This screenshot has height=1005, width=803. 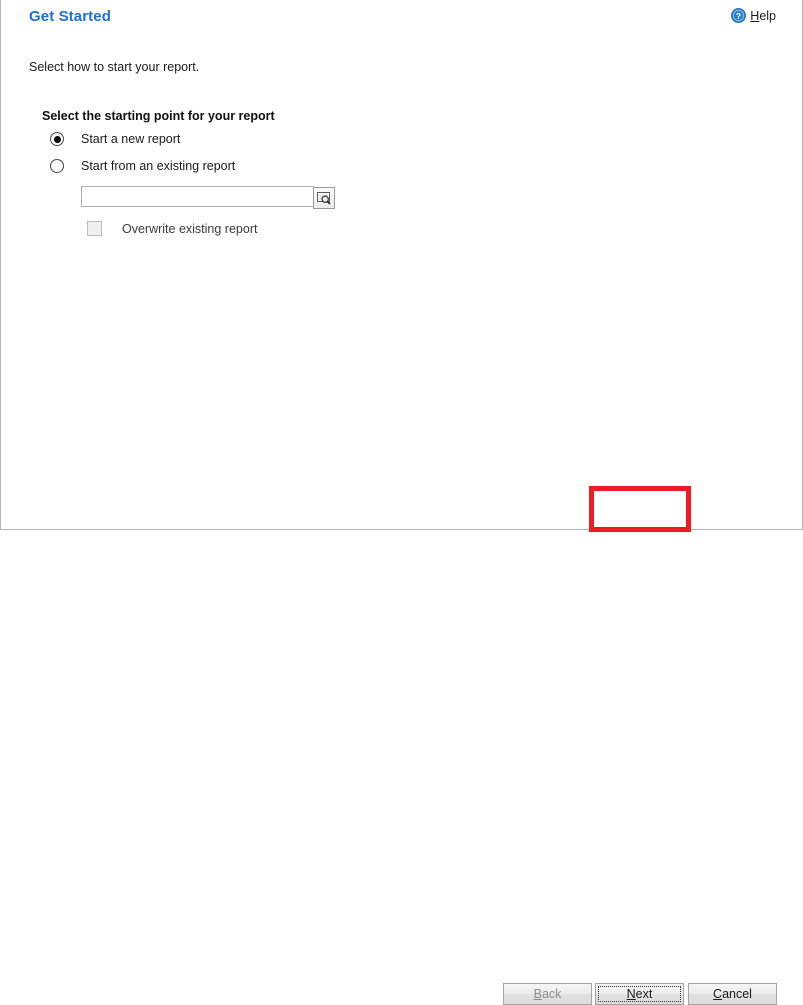 What do you see at coordinates (94, 228) in the screenshot?
I see `overwrite-existing-report-checkbox` at bounding box center [94, 228].